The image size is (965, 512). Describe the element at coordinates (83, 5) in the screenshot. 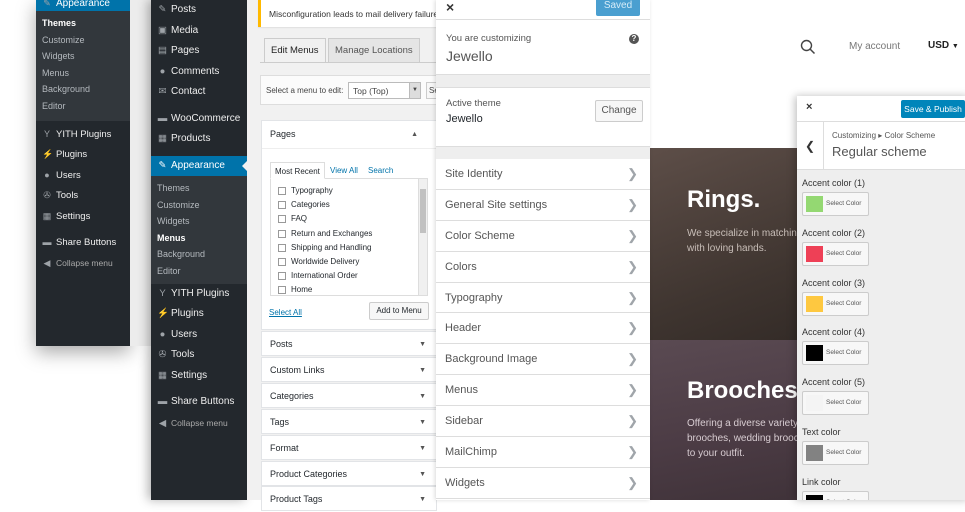

I see `menu-appearance-back: ✎ Appearance` at that location.